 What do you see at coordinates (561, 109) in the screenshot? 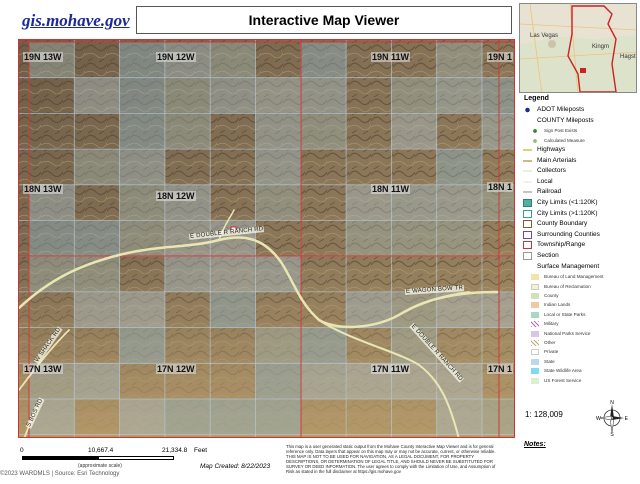
I see `legend-label: ADOT Mileposts` at bounding box center [561, 109].